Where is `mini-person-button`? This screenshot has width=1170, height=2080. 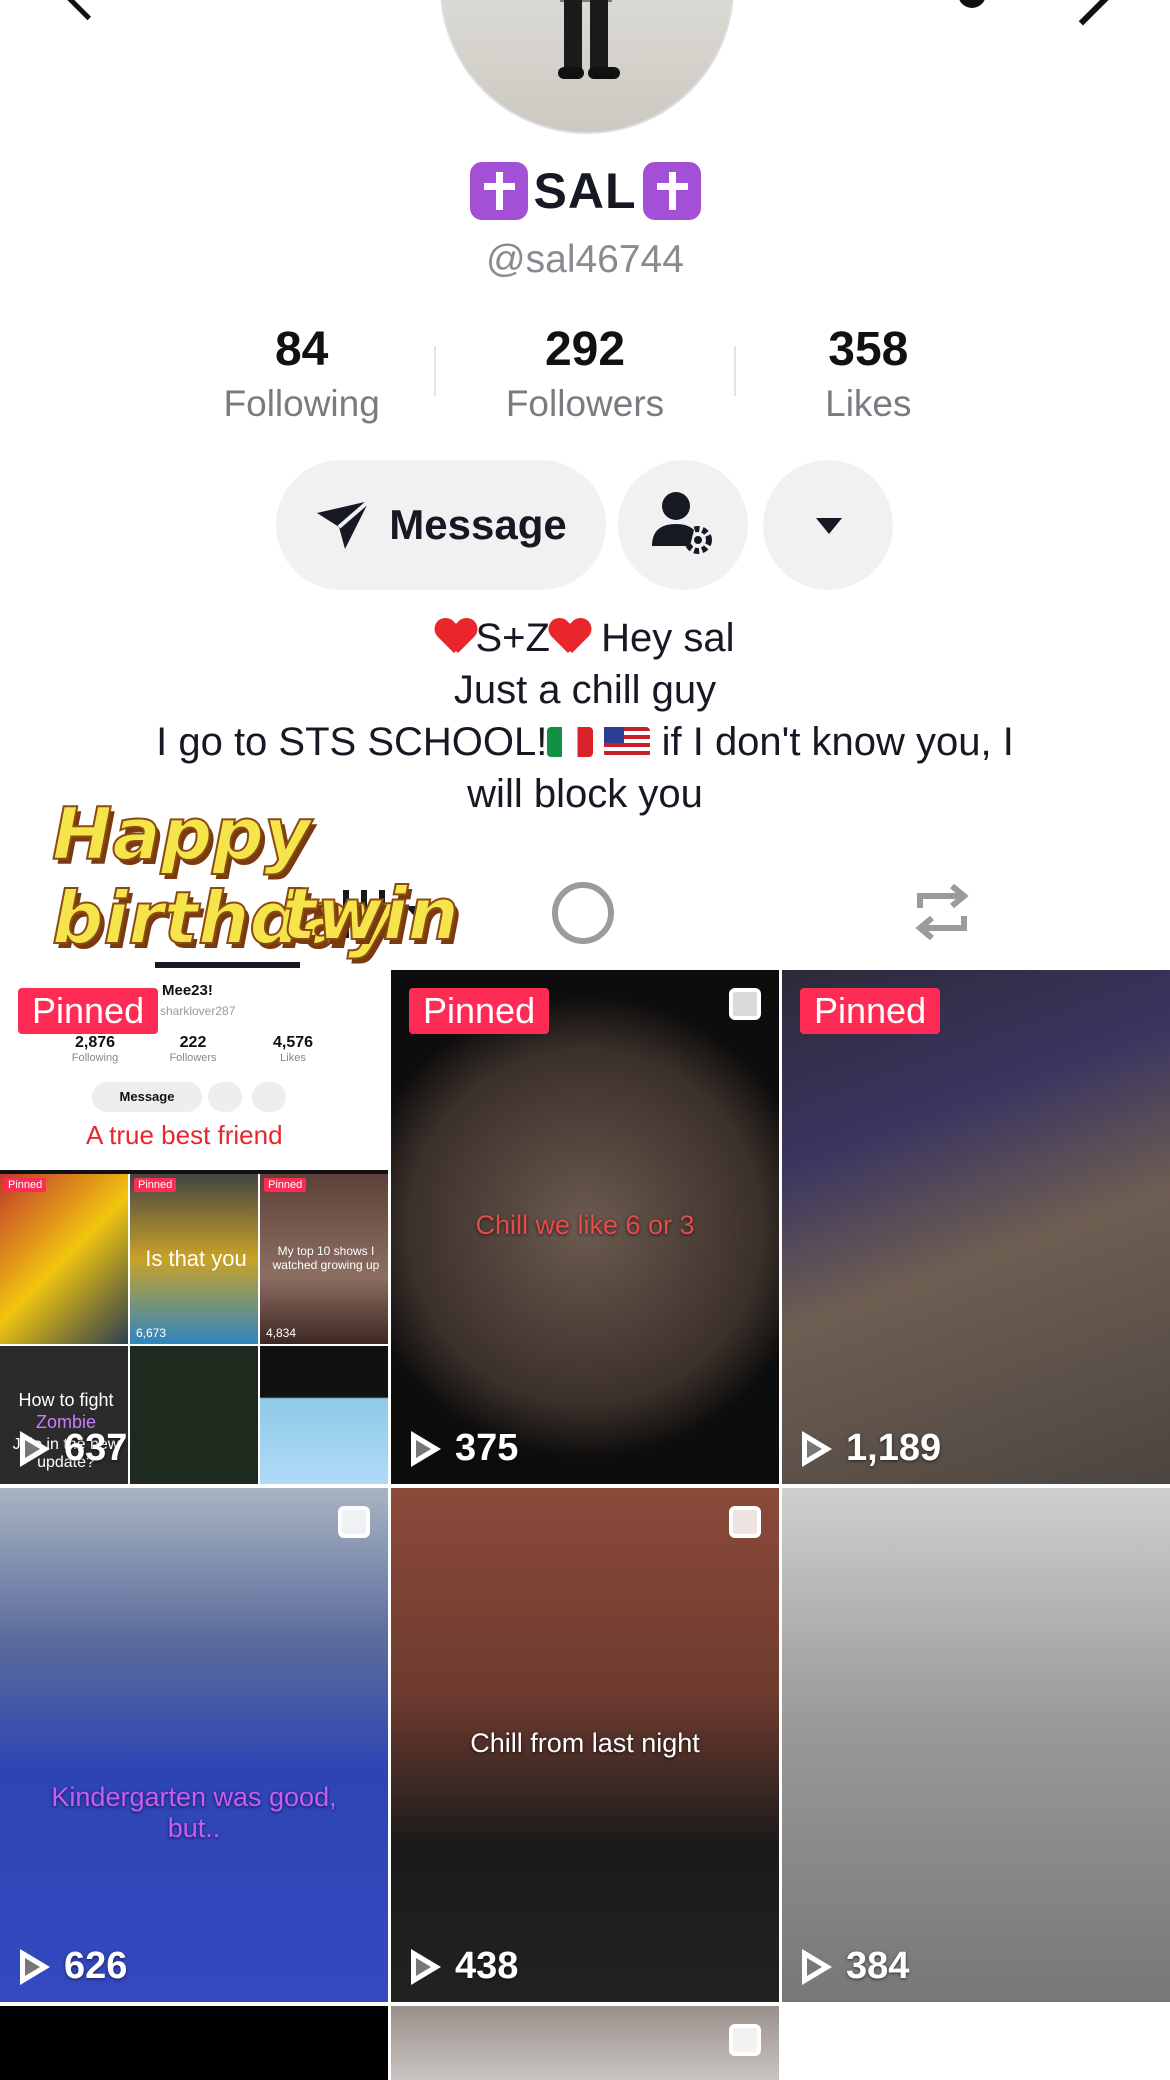 mini-person-button is located at coordinates (225, 1097).